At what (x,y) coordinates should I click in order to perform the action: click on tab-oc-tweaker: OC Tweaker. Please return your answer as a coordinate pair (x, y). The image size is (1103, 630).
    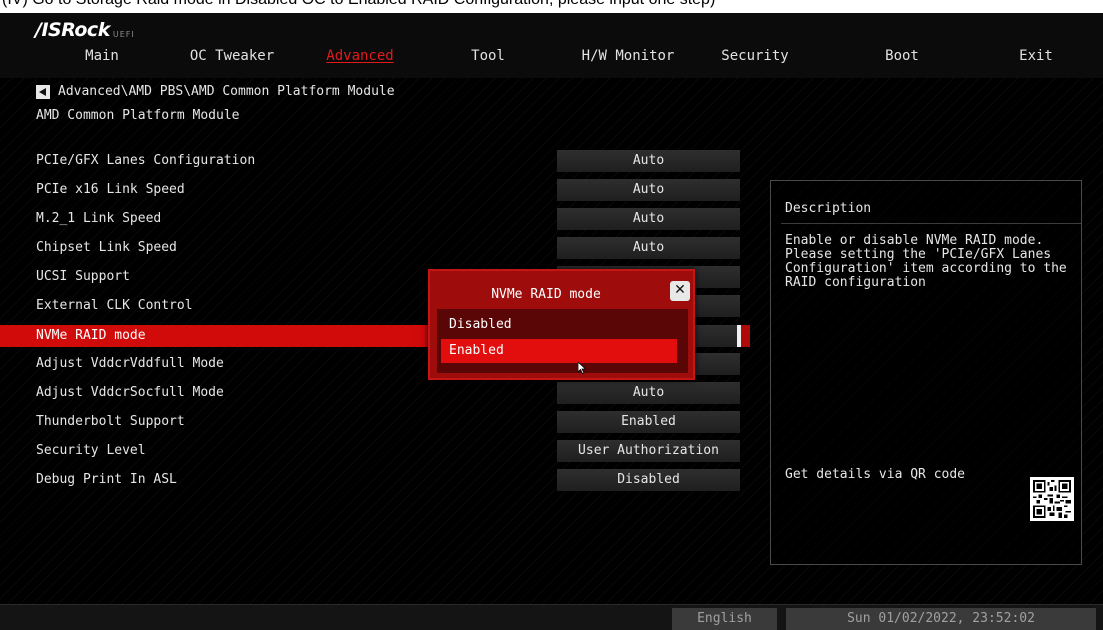
    Looking at the image, I should click on (232, 56).